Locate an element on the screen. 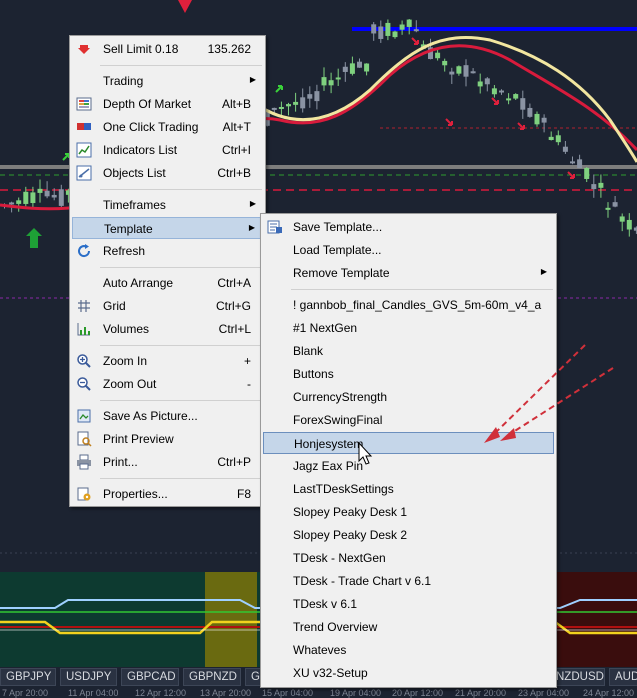  mouse-cursor-icon is located at coordinates (365, 453).